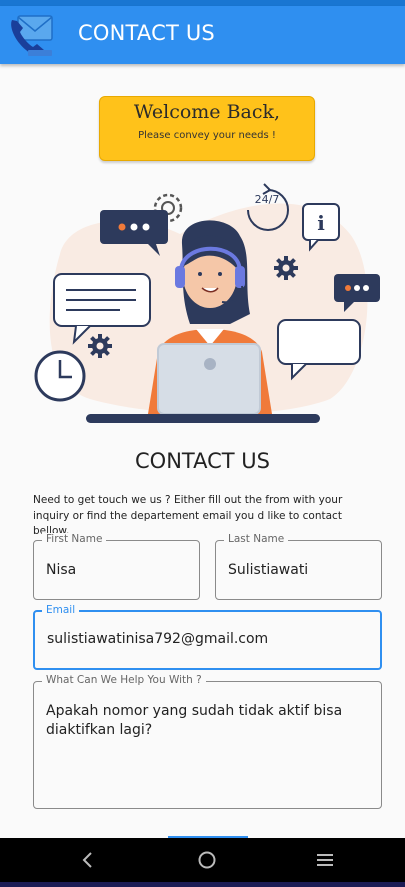 The width and height of the screenshot is (405, 887). I want to click on clock-icon, so click(60, 376).